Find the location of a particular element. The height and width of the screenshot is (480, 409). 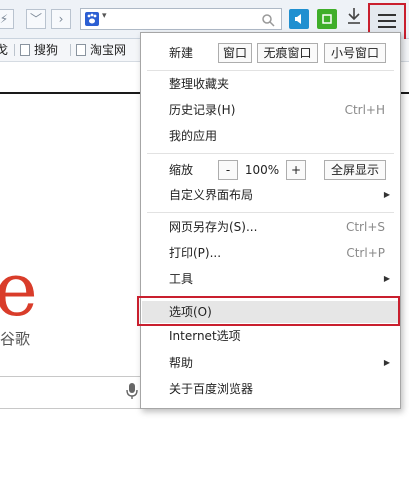

menu-new-label: 新建 is located at coordinates (181, 53).